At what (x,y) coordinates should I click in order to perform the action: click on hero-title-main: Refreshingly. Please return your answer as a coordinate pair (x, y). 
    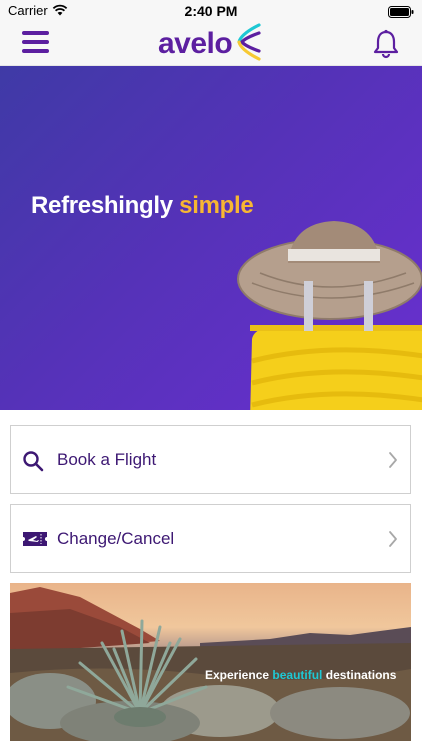
    Looking at the image, I should click on (102, 205).